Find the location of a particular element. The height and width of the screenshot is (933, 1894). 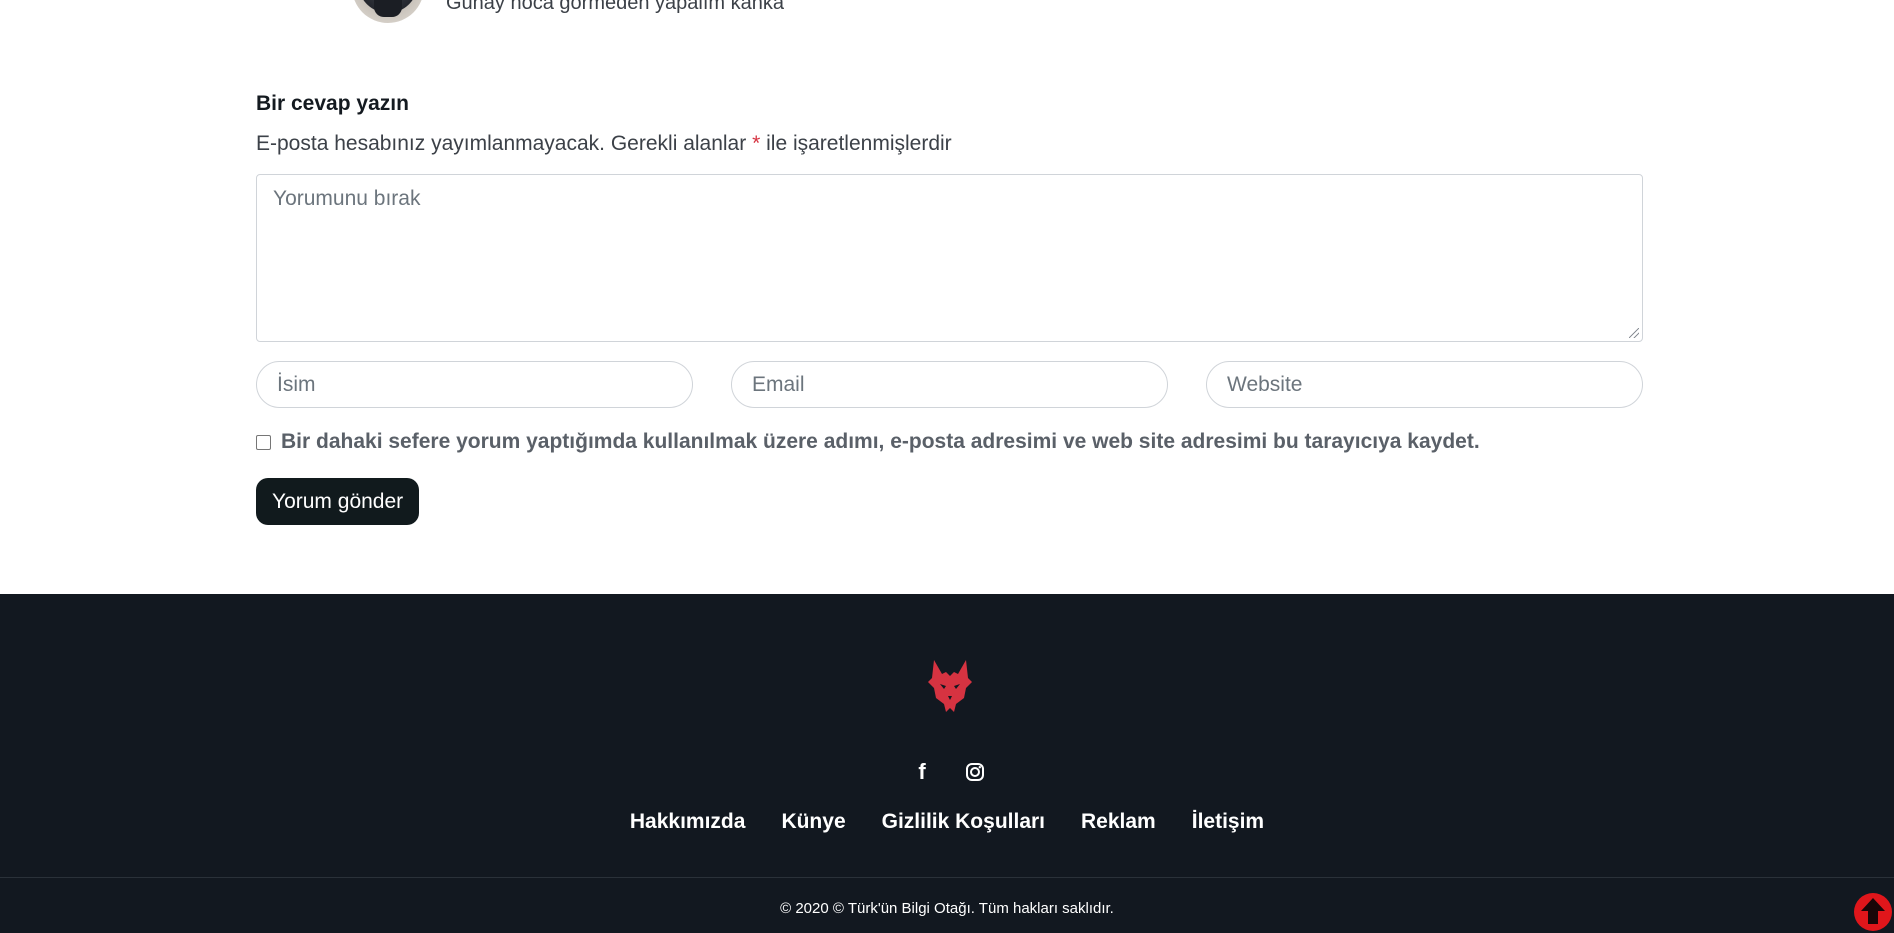

author-fields: İsim Email Website is located at coordinates (949, 384).